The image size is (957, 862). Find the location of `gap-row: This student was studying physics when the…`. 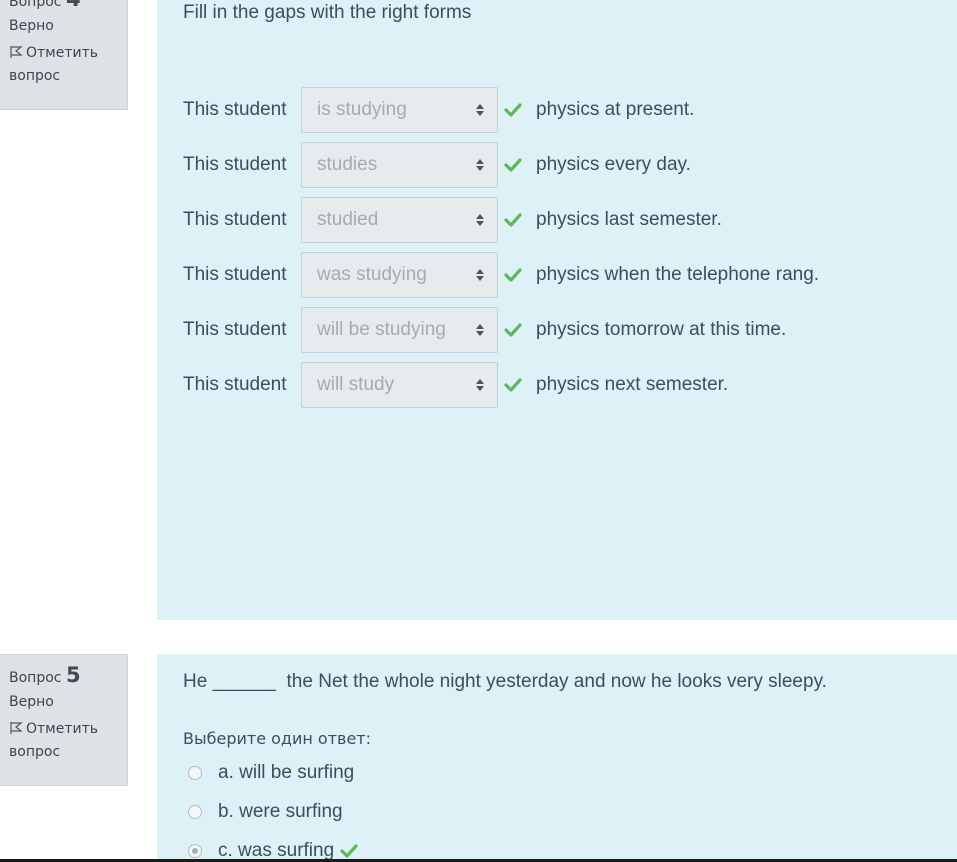

gap-row: This student was studying physics when the… is located at coordinates (501, 275).